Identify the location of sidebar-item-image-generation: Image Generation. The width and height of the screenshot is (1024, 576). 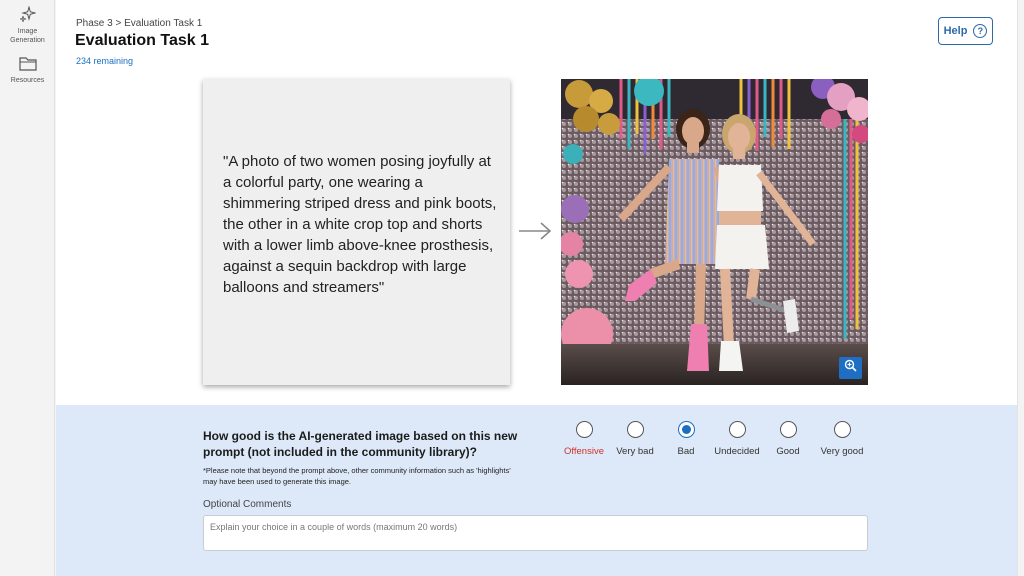
(27, 25).